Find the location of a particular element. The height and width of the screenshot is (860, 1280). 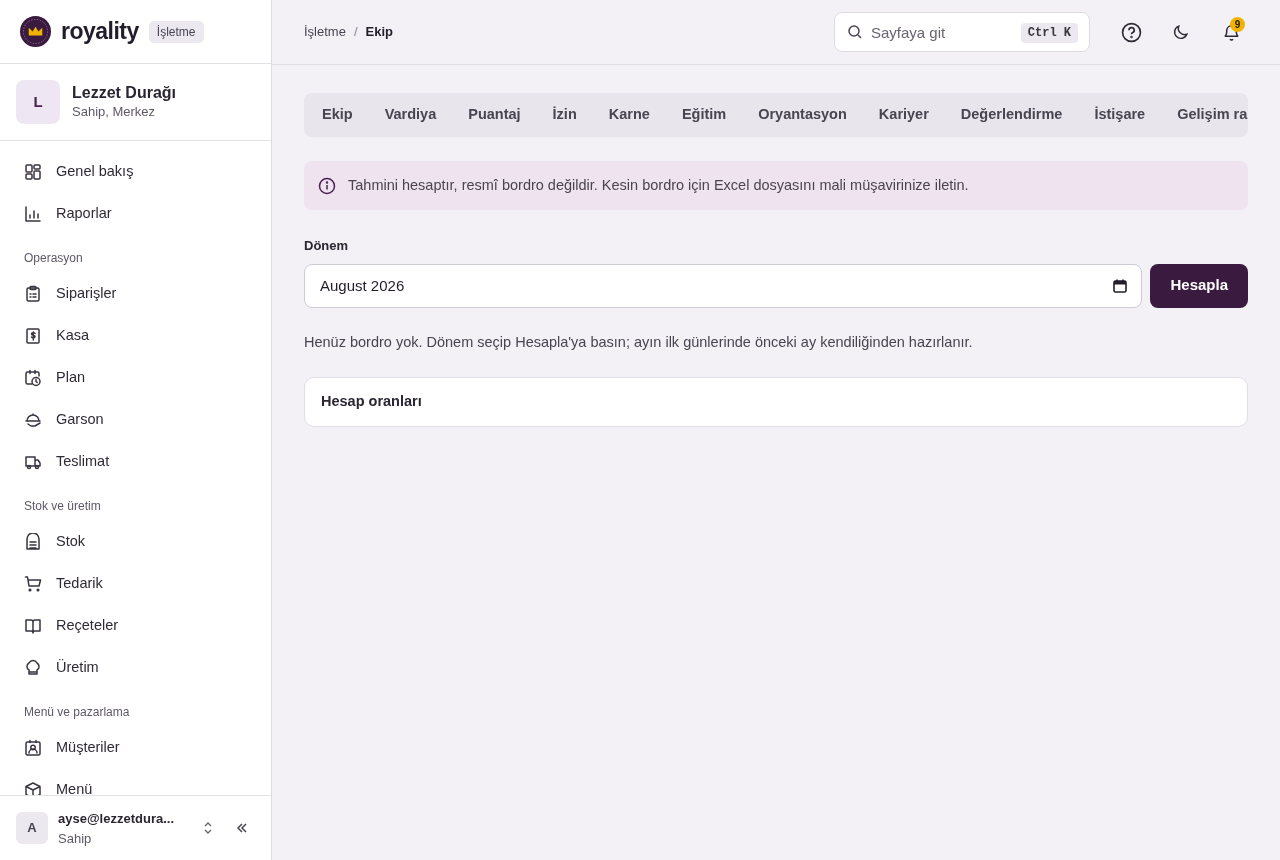

user-role: Sahip is located at coordinates (75, 838).